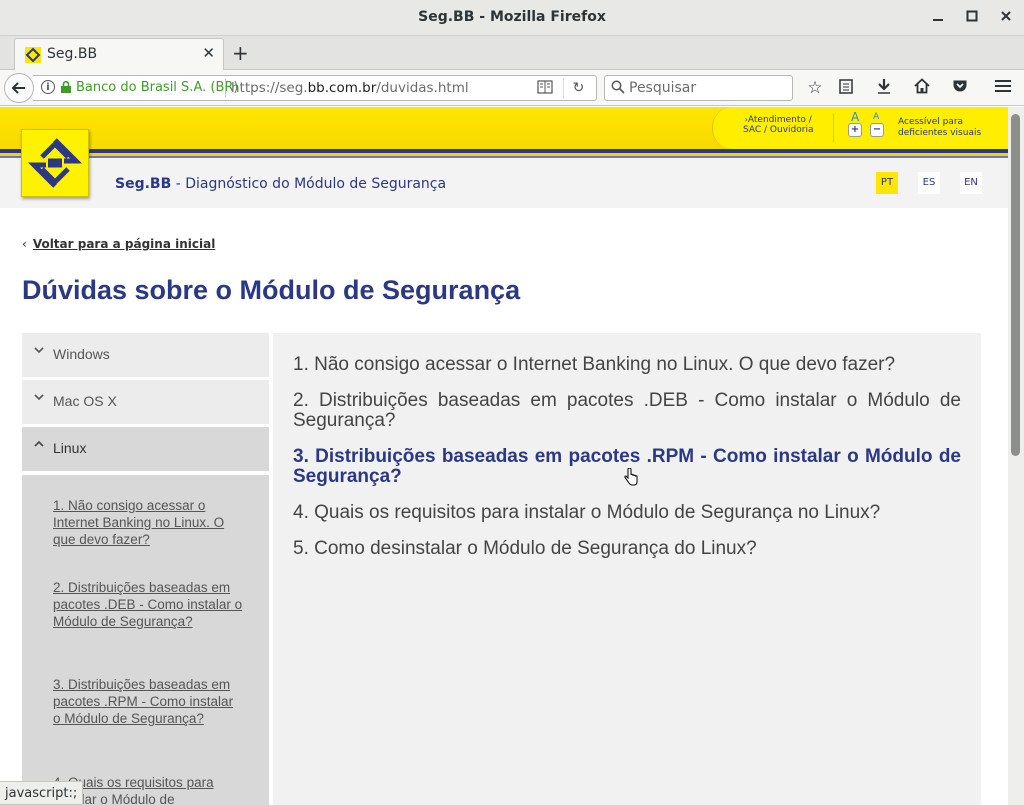  I want to click on window-titlebar: Seg.BB - Mozilla Firefox, so click(512, 18).